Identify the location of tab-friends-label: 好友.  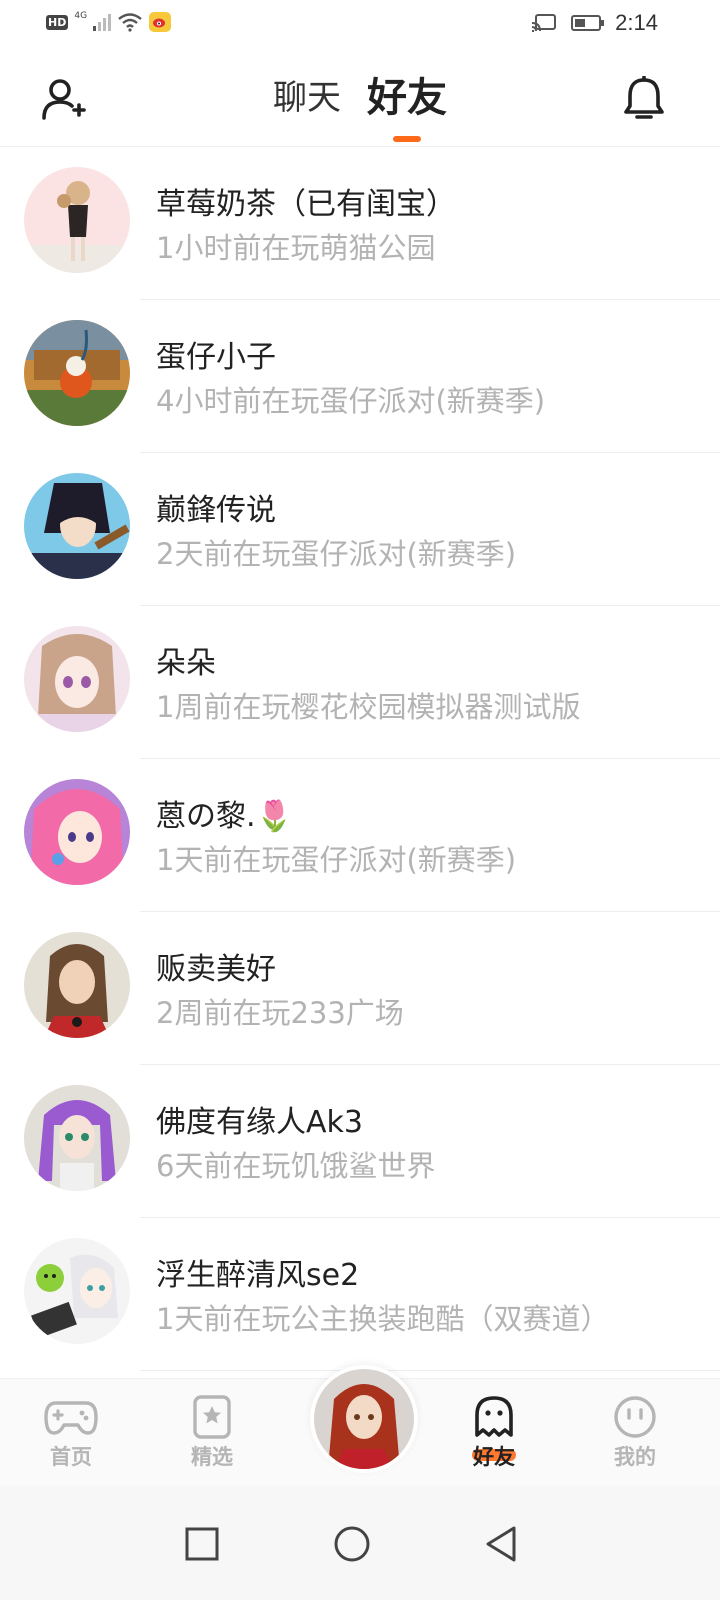
(407, 98).